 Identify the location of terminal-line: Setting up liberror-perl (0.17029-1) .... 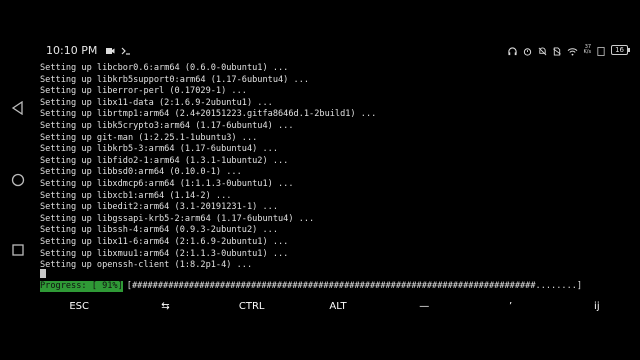
(143, 91).